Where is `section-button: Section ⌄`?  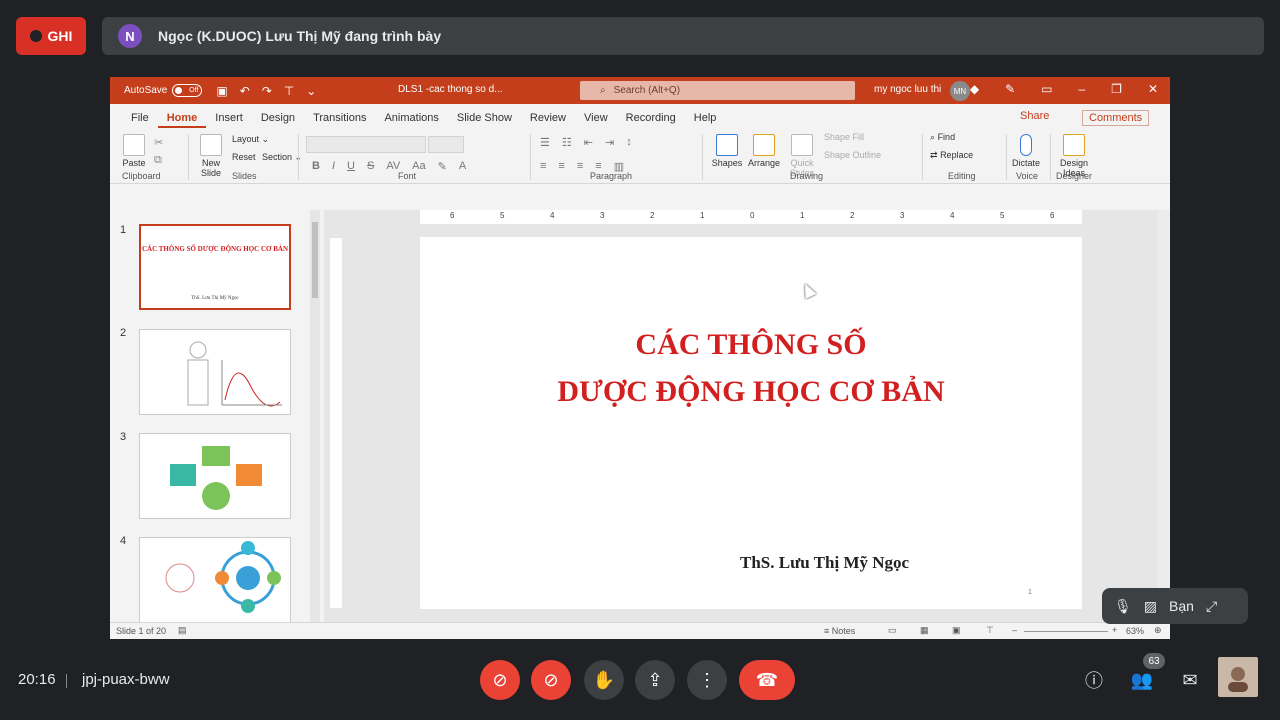 section-button: Section ⌄ is located at coordinates (282, 157).